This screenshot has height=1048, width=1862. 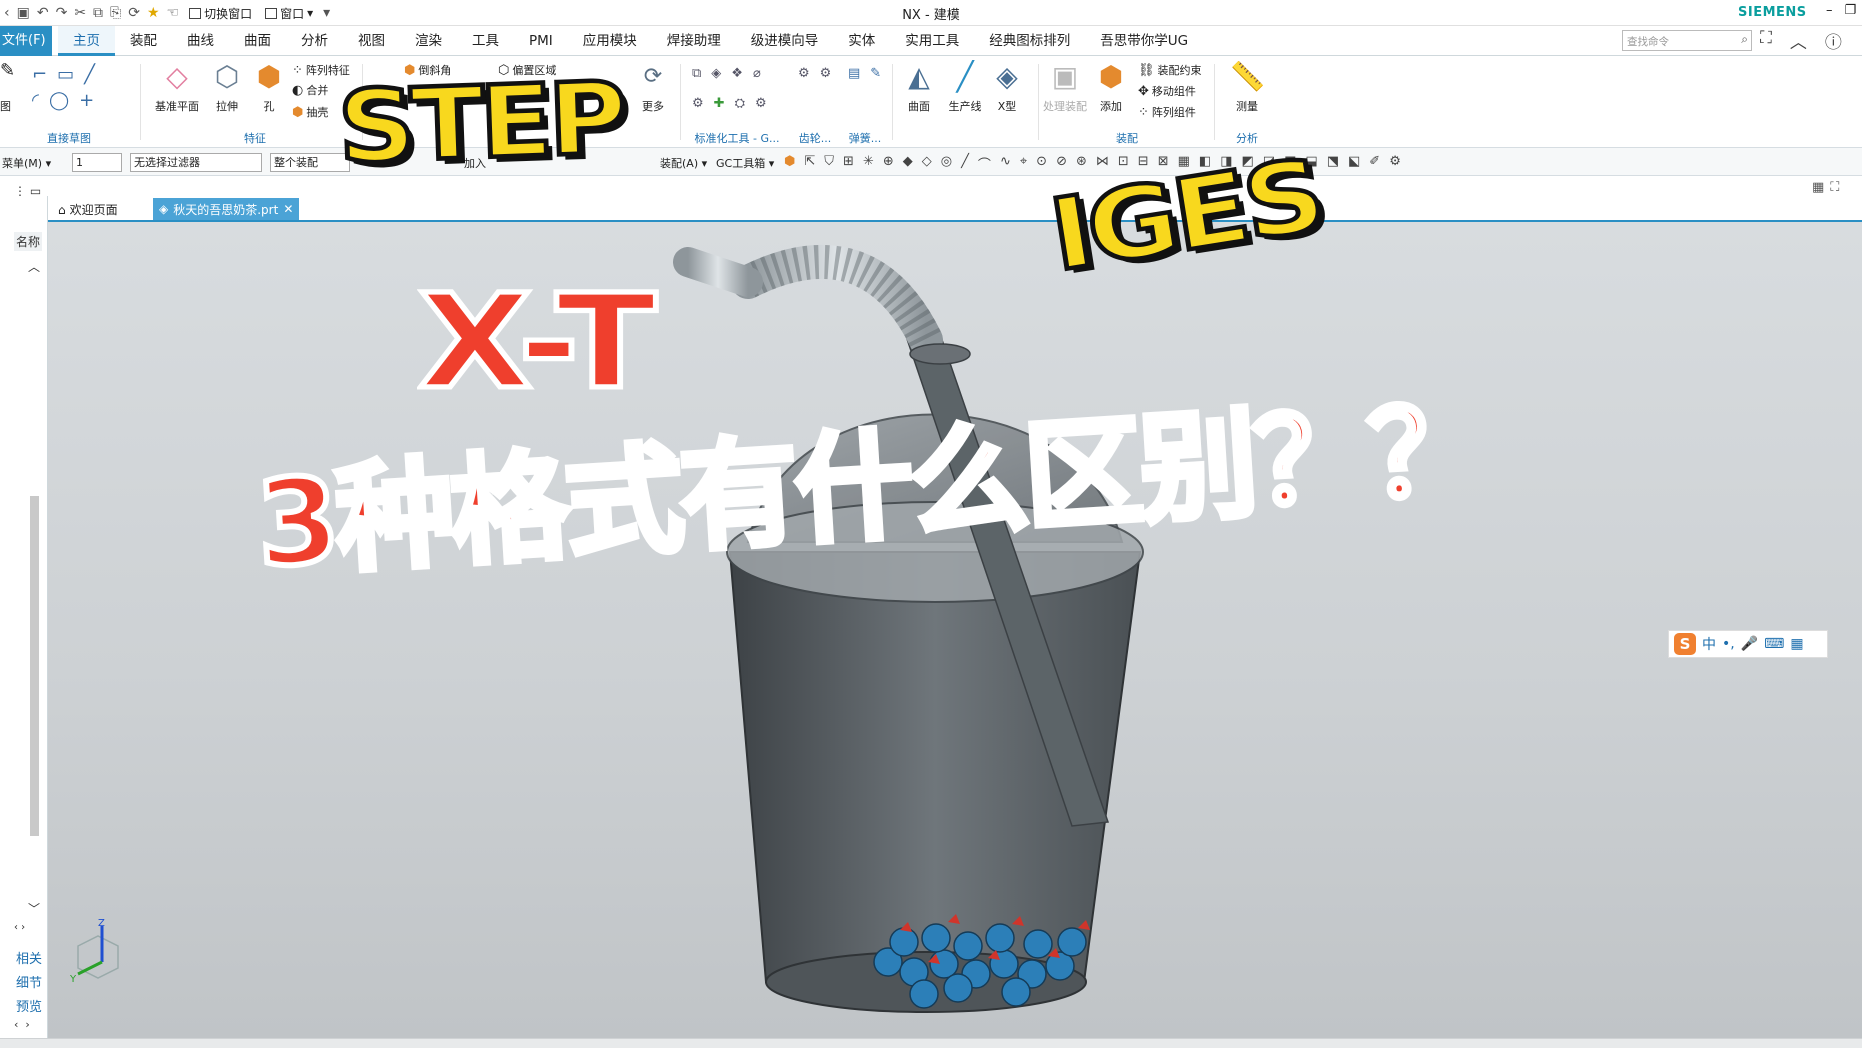 I want to click on assembly-menu: 装配(A) ▾, so click(x=683, y=163).